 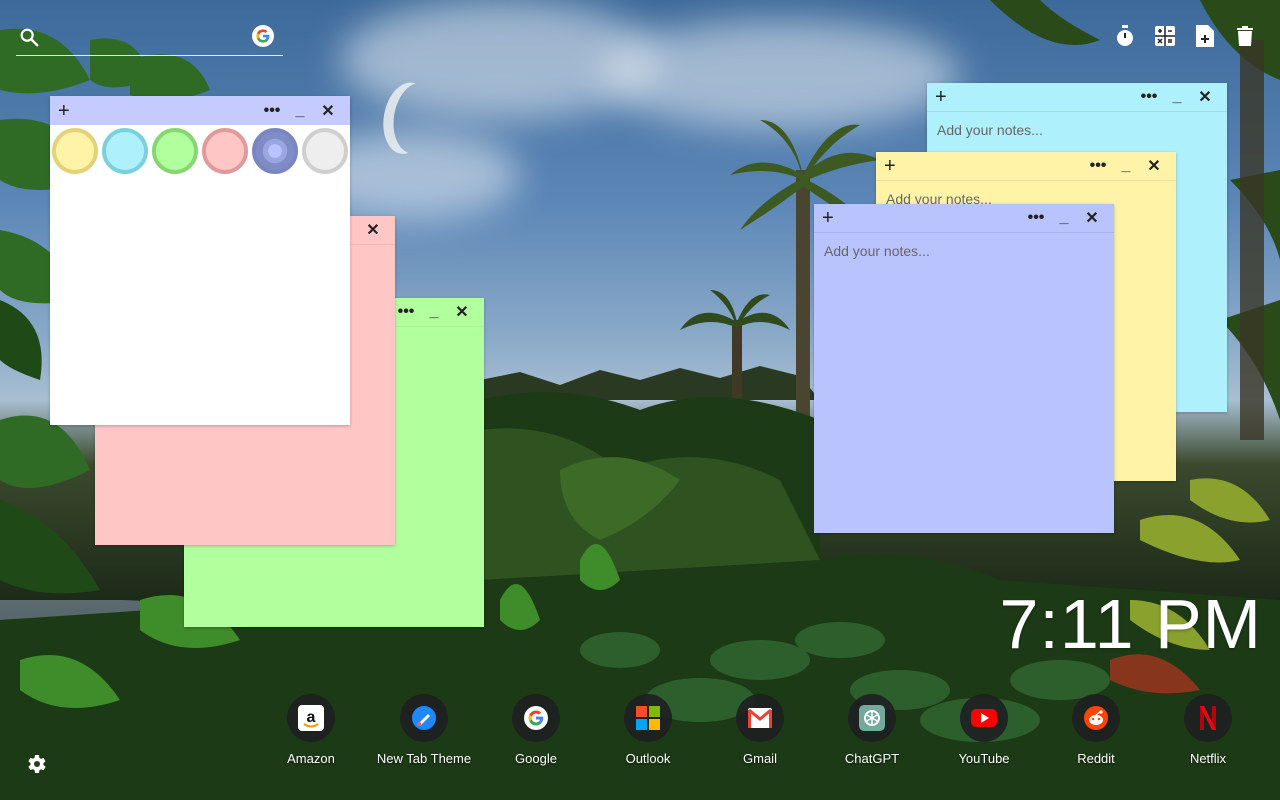 I want to click on chatgpt-icon, so click(x=872, y=718).